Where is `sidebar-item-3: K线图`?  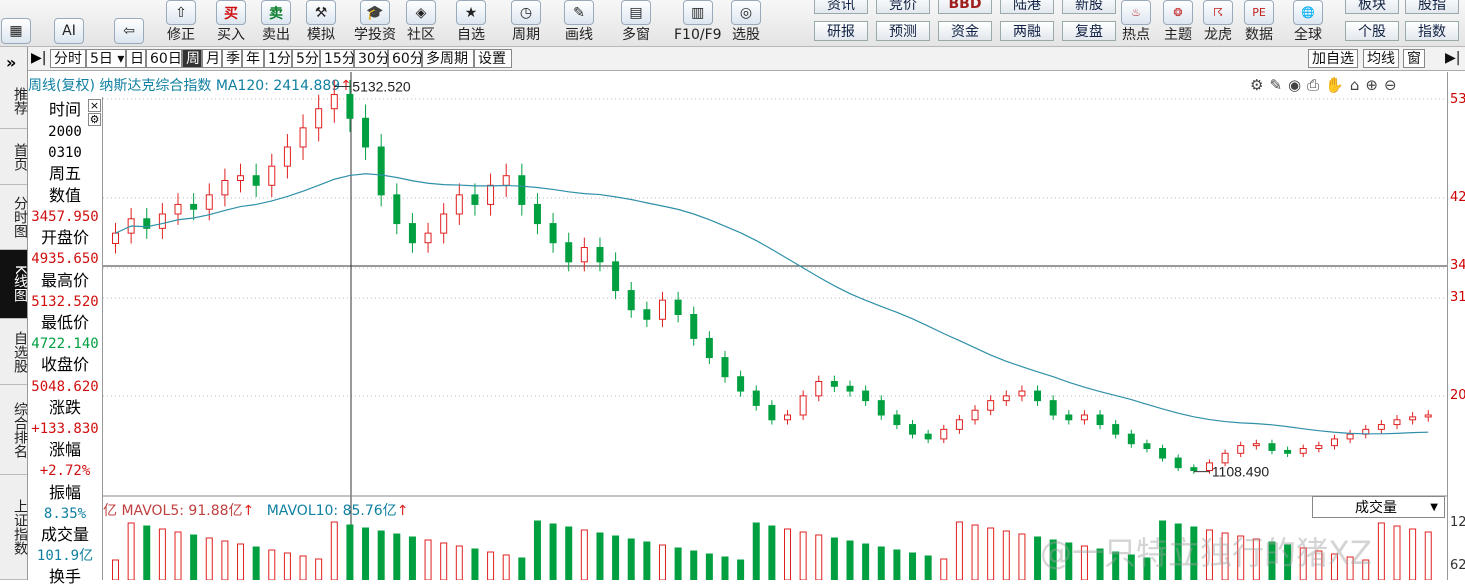
sidebar-item-3: K线图 is located at coordinates (14, 284).